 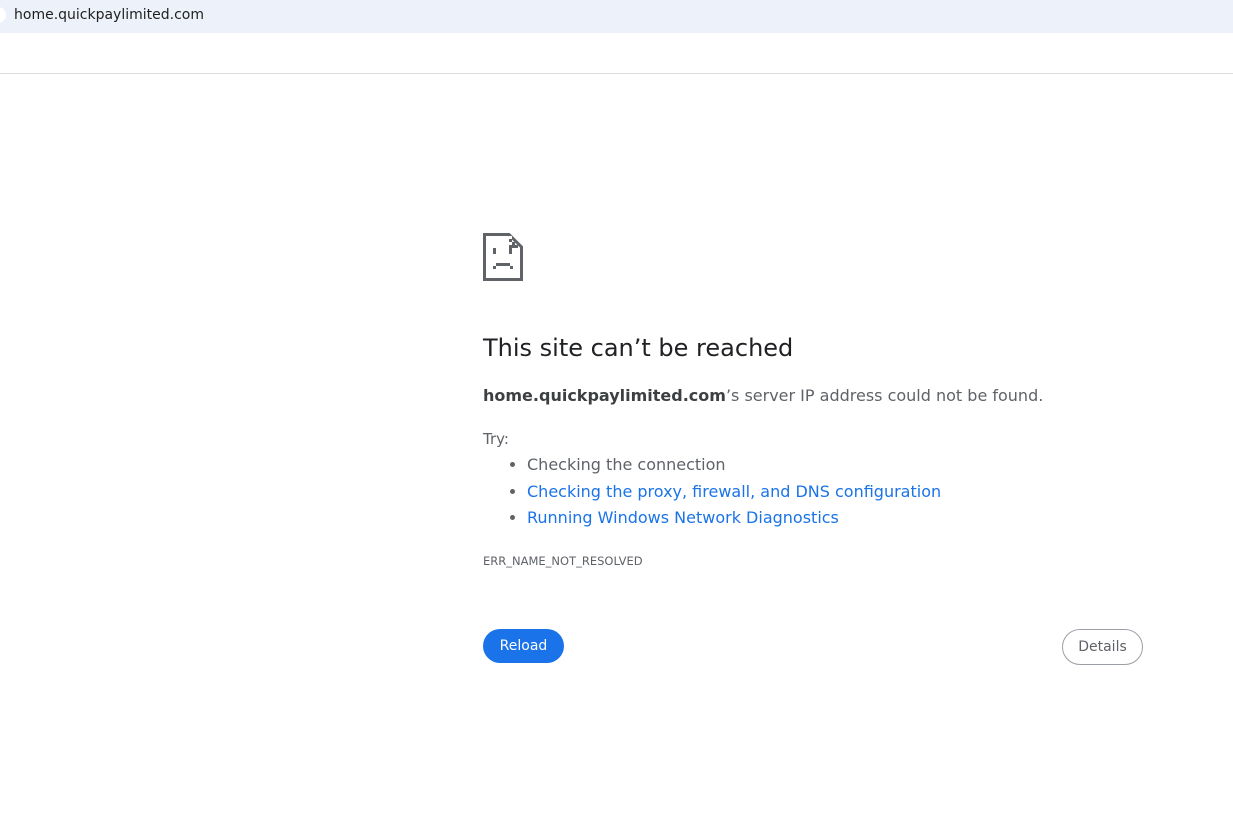 I want to click on diagnostics-link: Running Windows Network Diagnostics, so click(x=683, y=517).